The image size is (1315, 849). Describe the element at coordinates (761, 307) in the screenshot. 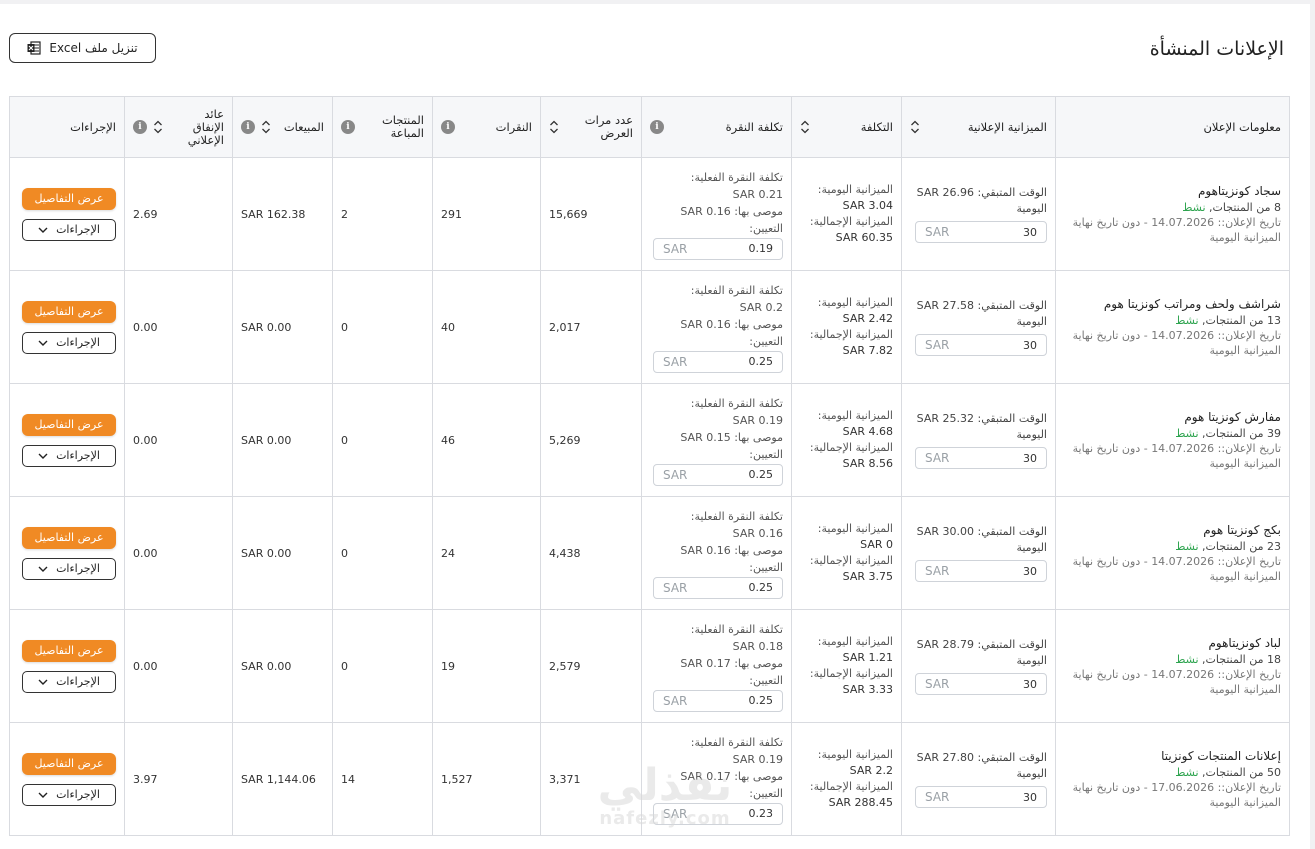

I see `actual-cpc-value: SAR 0.2` at that location.